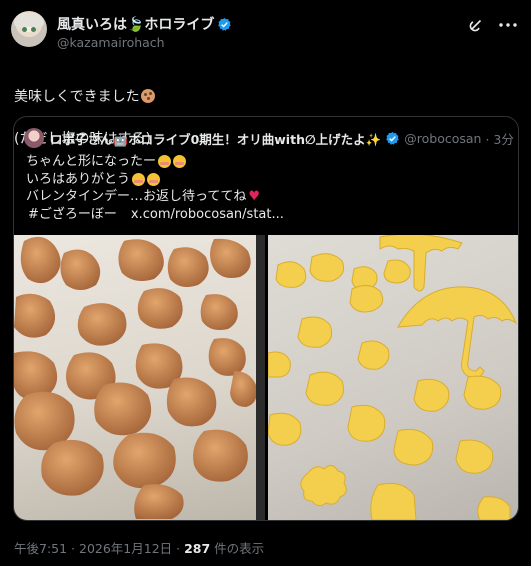 This screenshot has width=531, height=566. I want to click on quote-avatar, so click(34, 138).